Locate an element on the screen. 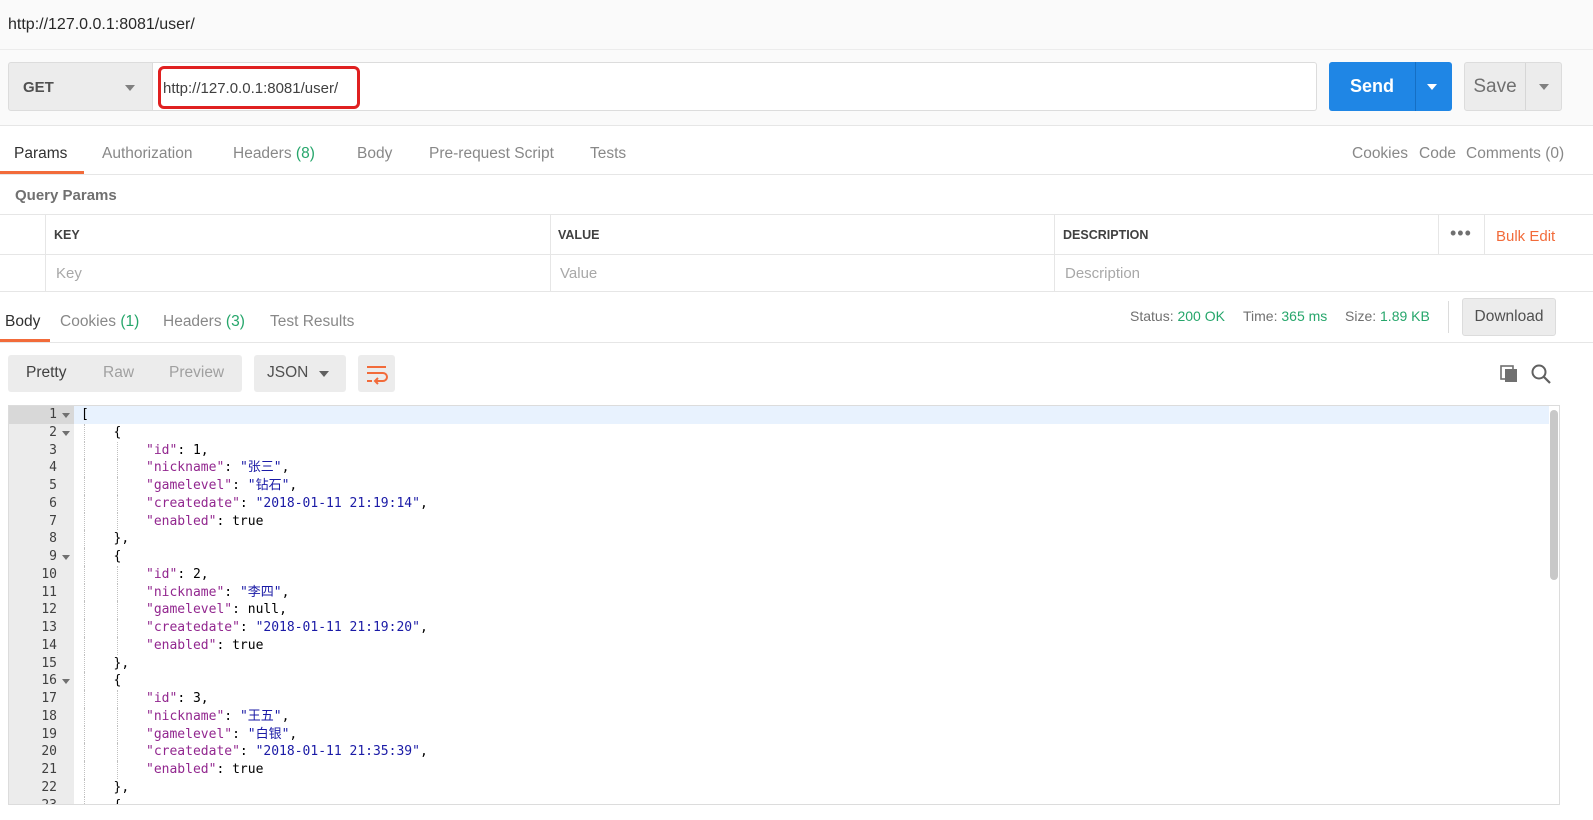  json-key: "nickname" is located at coordinates (185, 716).